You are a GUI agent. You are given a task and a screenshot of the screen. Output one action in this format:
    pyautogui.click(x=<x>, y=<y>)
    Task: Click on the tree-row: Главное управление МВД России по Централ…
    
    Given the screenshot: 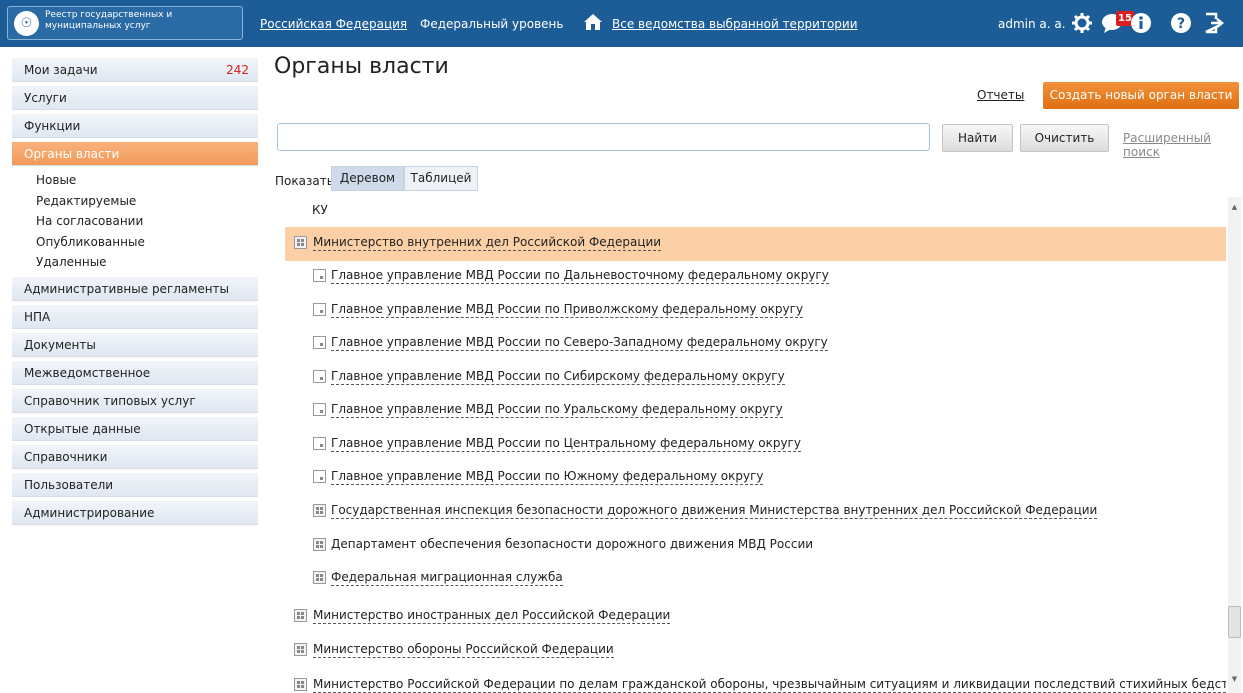 What is the action you would take?
    pyautogui.click(x=755, y=445)
    